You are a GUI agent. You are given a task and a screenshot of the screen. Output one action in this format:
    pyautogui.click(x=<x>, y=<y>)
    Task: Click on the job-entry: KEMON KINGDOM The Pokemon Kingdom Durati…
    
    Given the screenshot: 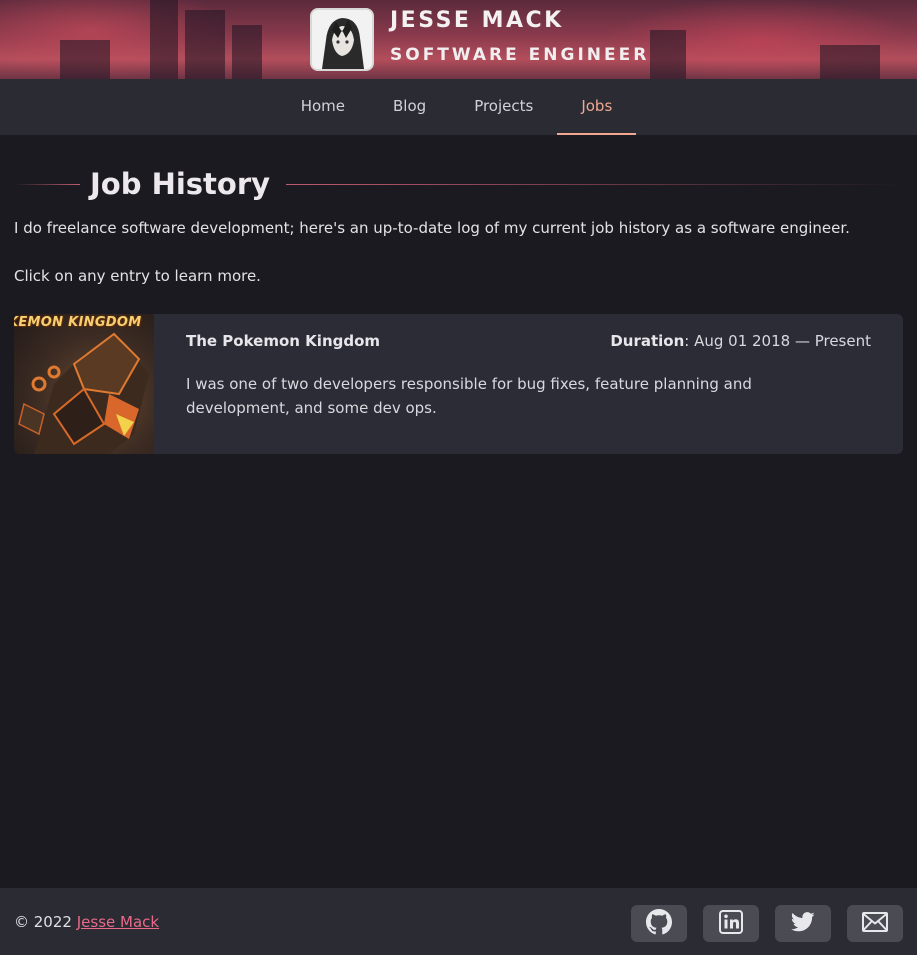 What is the action you would take?
    pyautogui.click(x=458, y=384)
    